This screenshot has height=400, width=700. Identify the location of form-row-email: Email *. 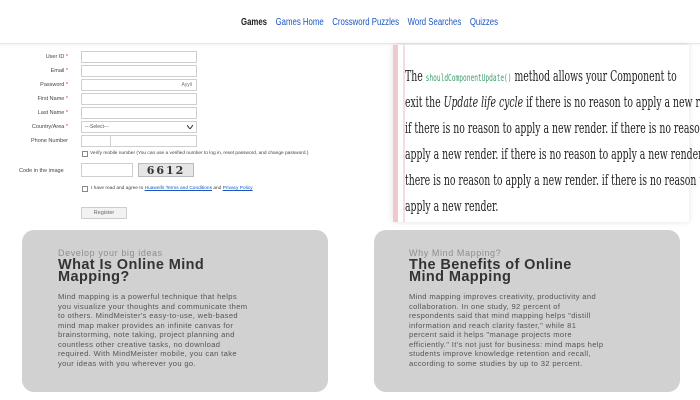
(190, 72).